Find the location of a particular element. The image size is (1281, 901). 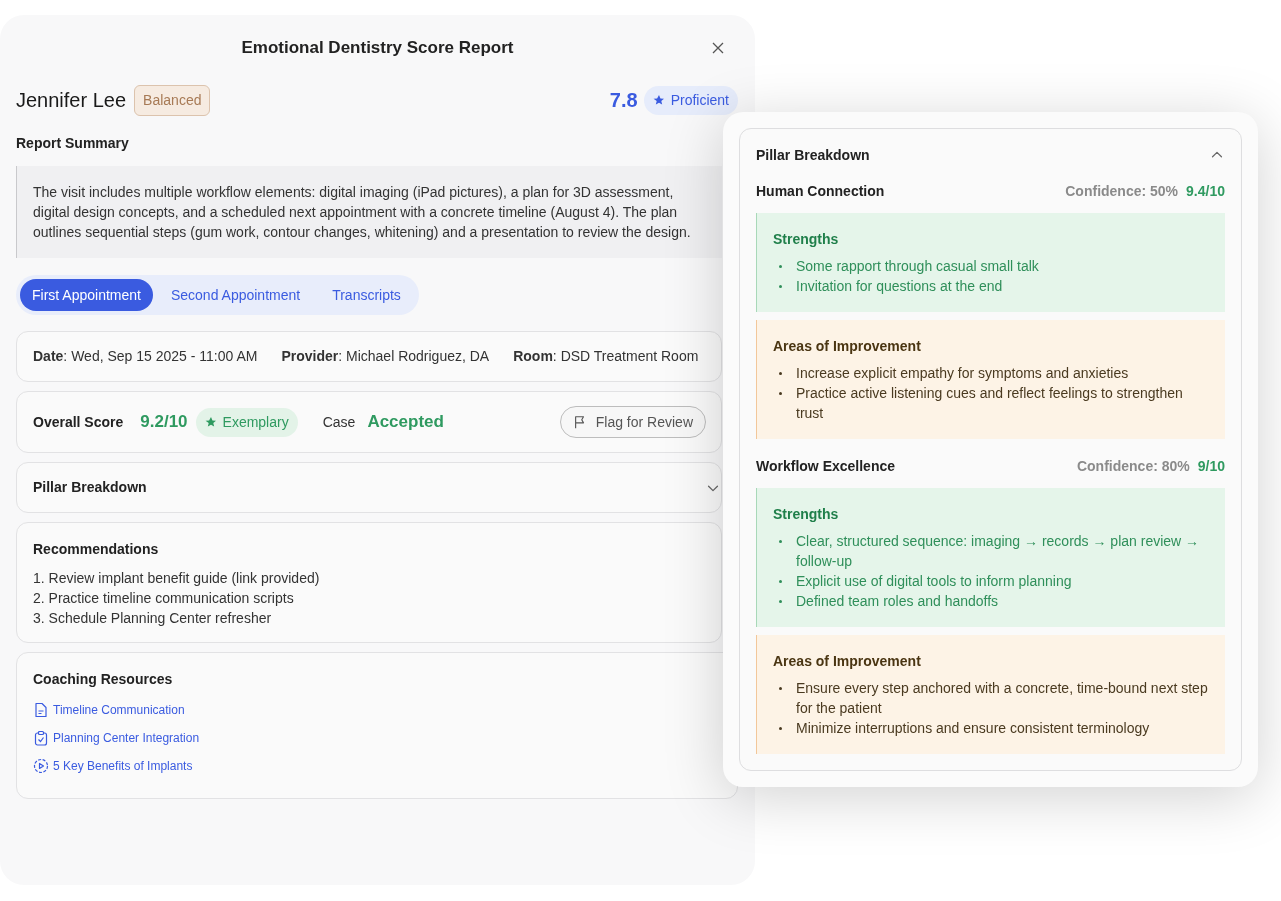

recommendation-item: 2. Practice timeline communication scripts is located at coordinates (164, 598).